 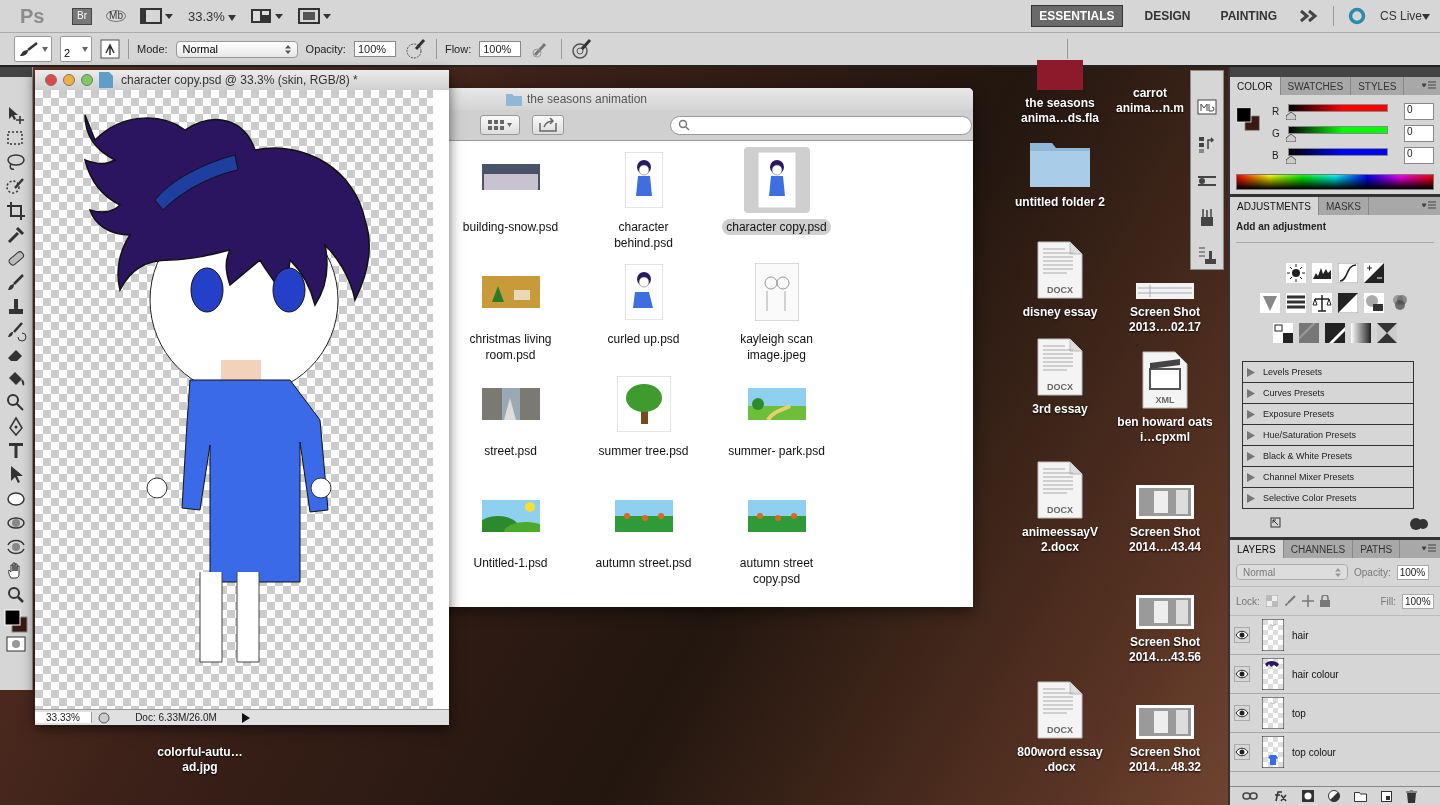 I want to click on zoom-button, so click(x=87, y=80).